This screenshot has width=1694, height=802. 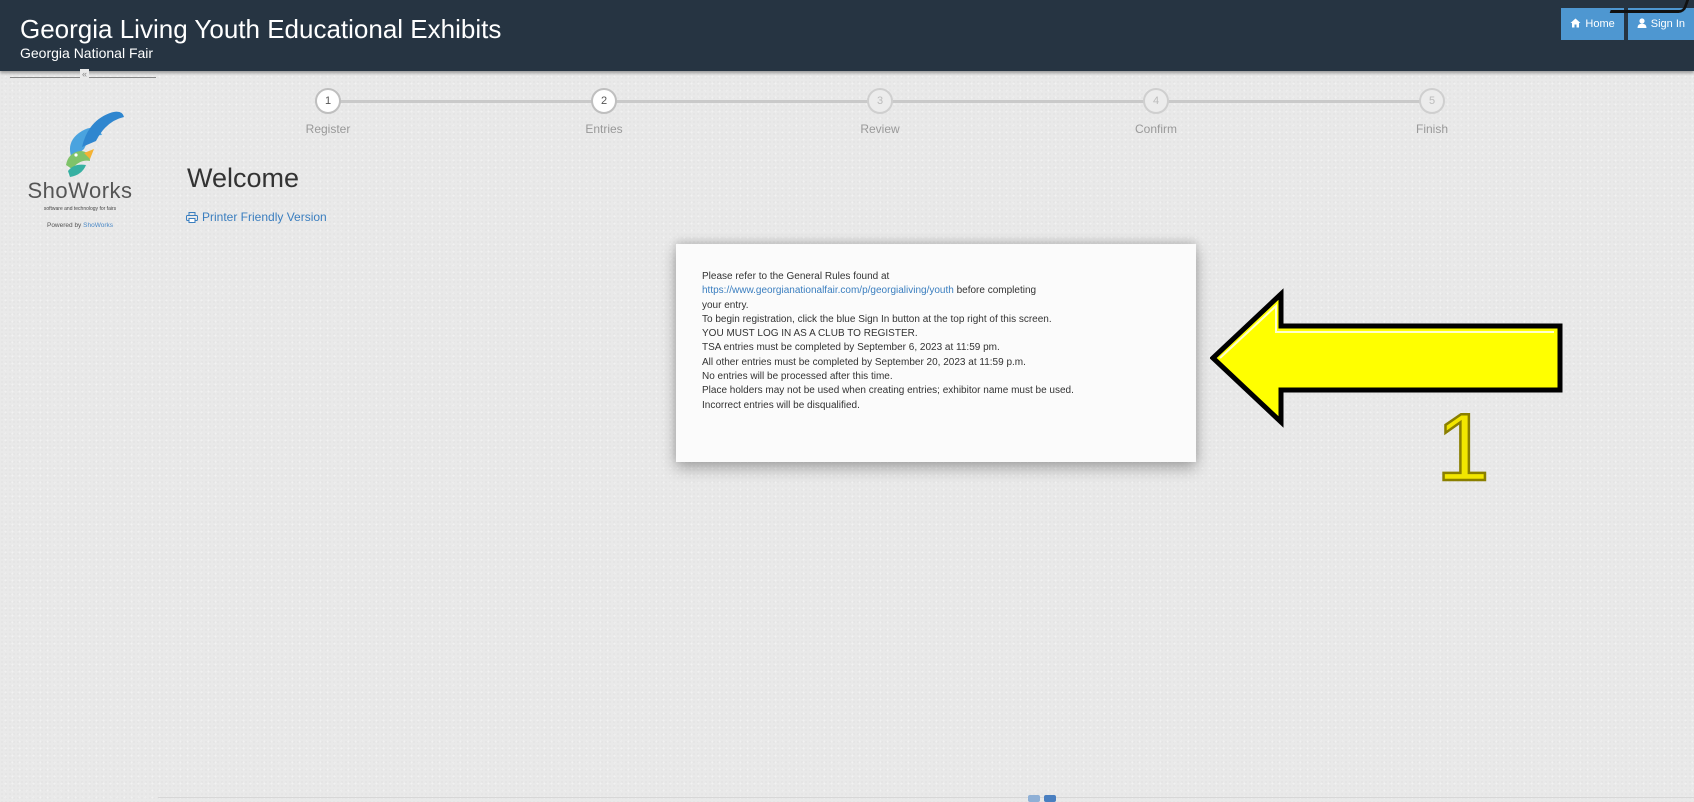 I want to click on welcome-heading: Welcome, so click(x=243, y=178).